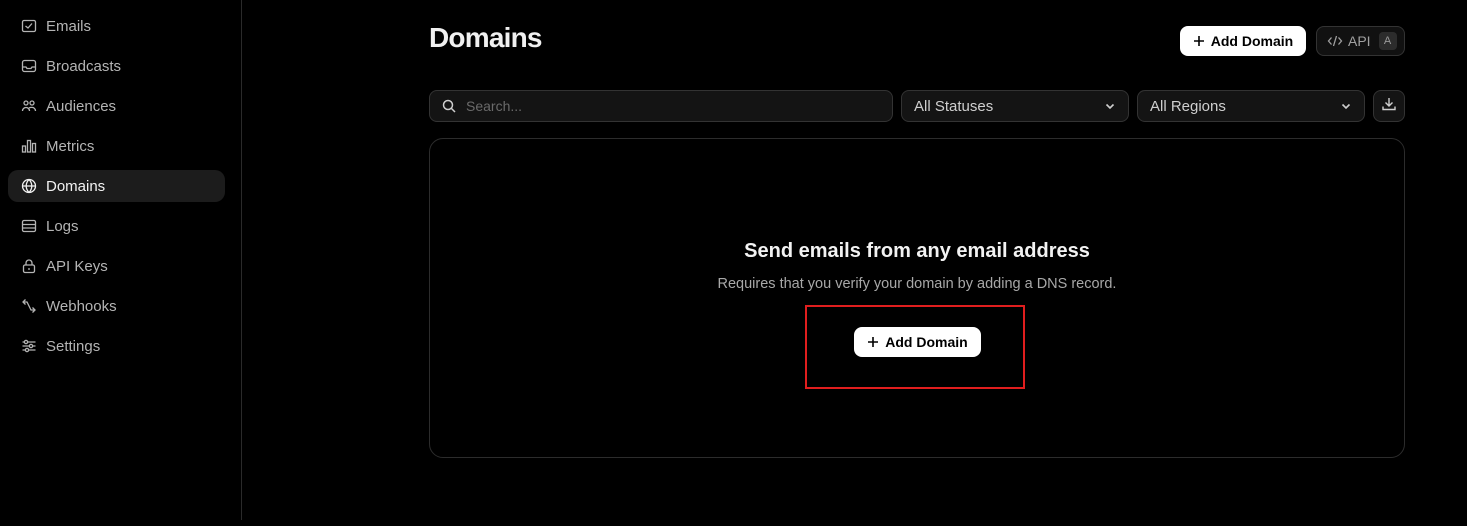 The height and width of the screenshot is (526, 1467). I want to click on sidebar-item-audiences: Audiences, so click(116, 106).